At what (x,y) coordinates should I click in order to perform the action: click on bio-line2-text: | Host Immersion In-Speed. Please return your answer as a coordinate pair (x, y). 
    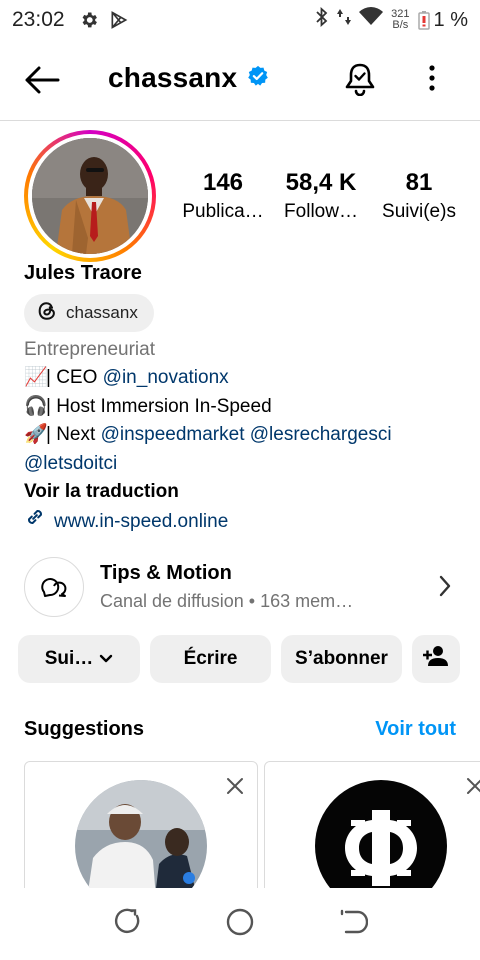
    Looking at the image, I should click on (159, 406).